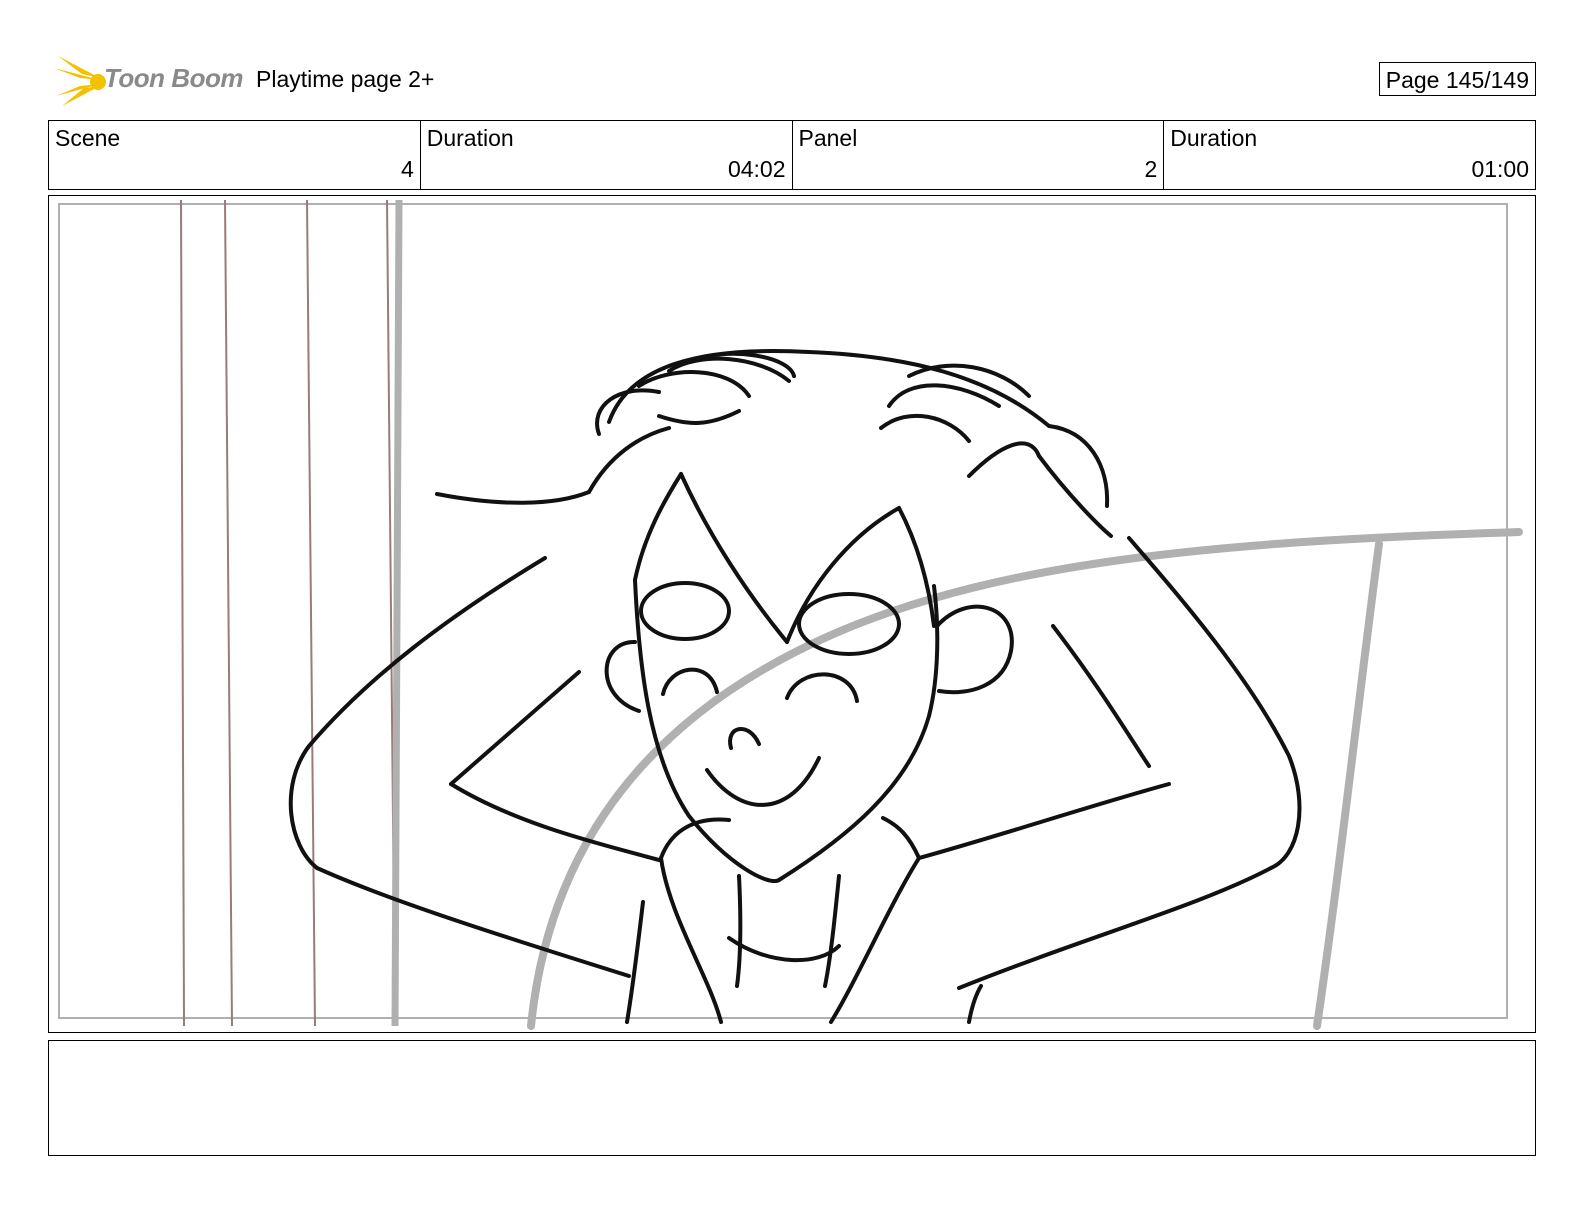 The image size is (1584, 1224). Describe the element at coordinates (1349, 155) in the screenshot. I see `panel-duration-cell: Duration 01:00` at that location.